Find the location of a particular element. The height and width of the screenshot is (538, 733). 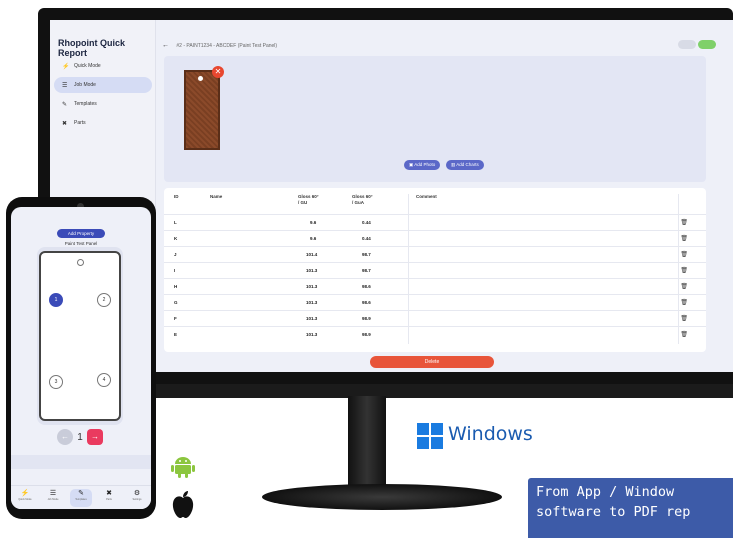

phone-nav-parts: ✖ Parts is located at coordinates (109, 498).